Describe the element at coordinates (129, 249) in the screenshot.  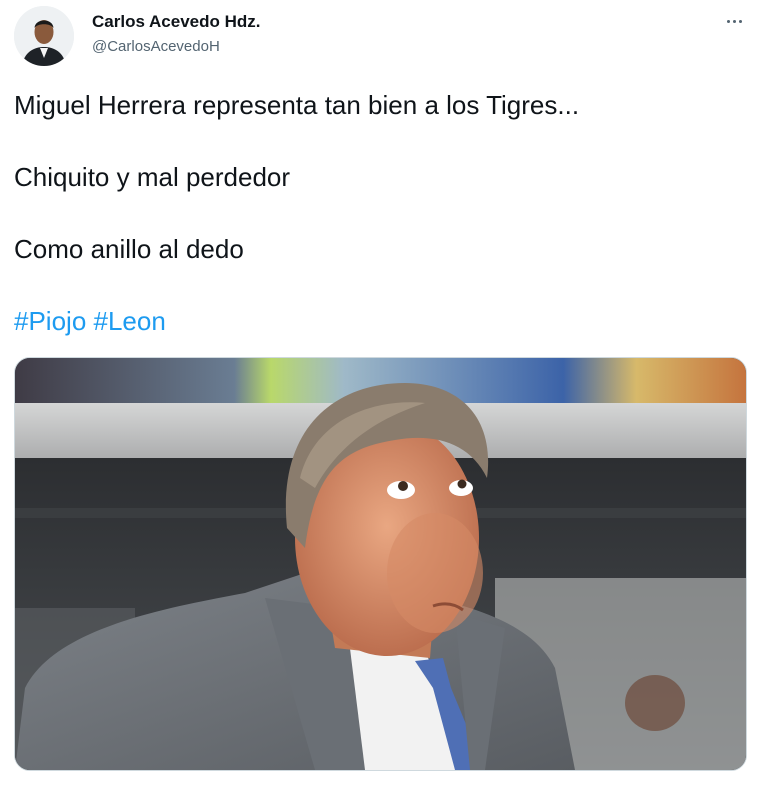
I see `tweet-text-line: Como anillo al dedo` at that location.